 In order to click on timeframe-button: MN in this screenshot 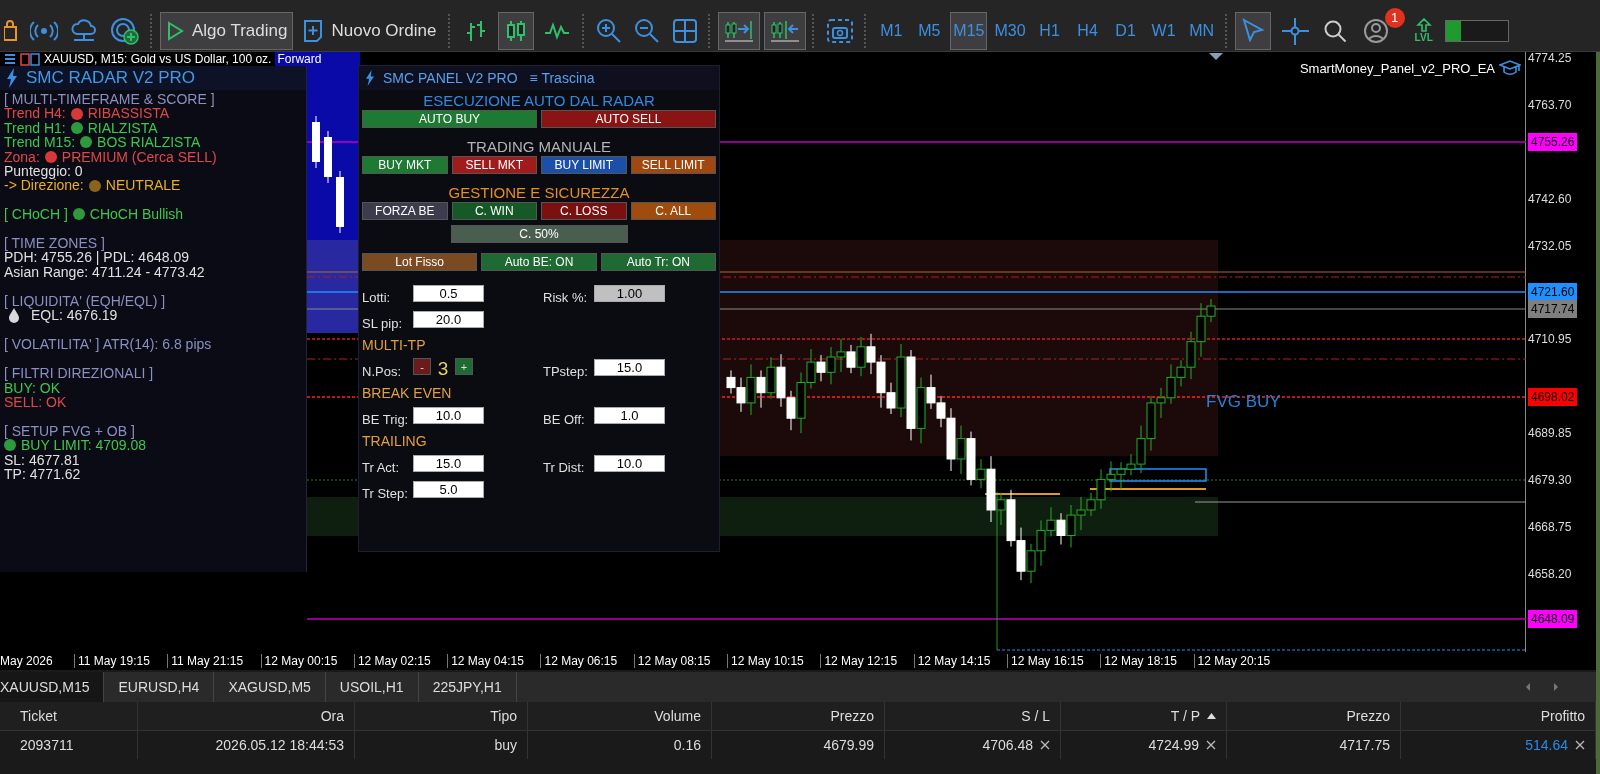, I will do `click(1201, 30)`.